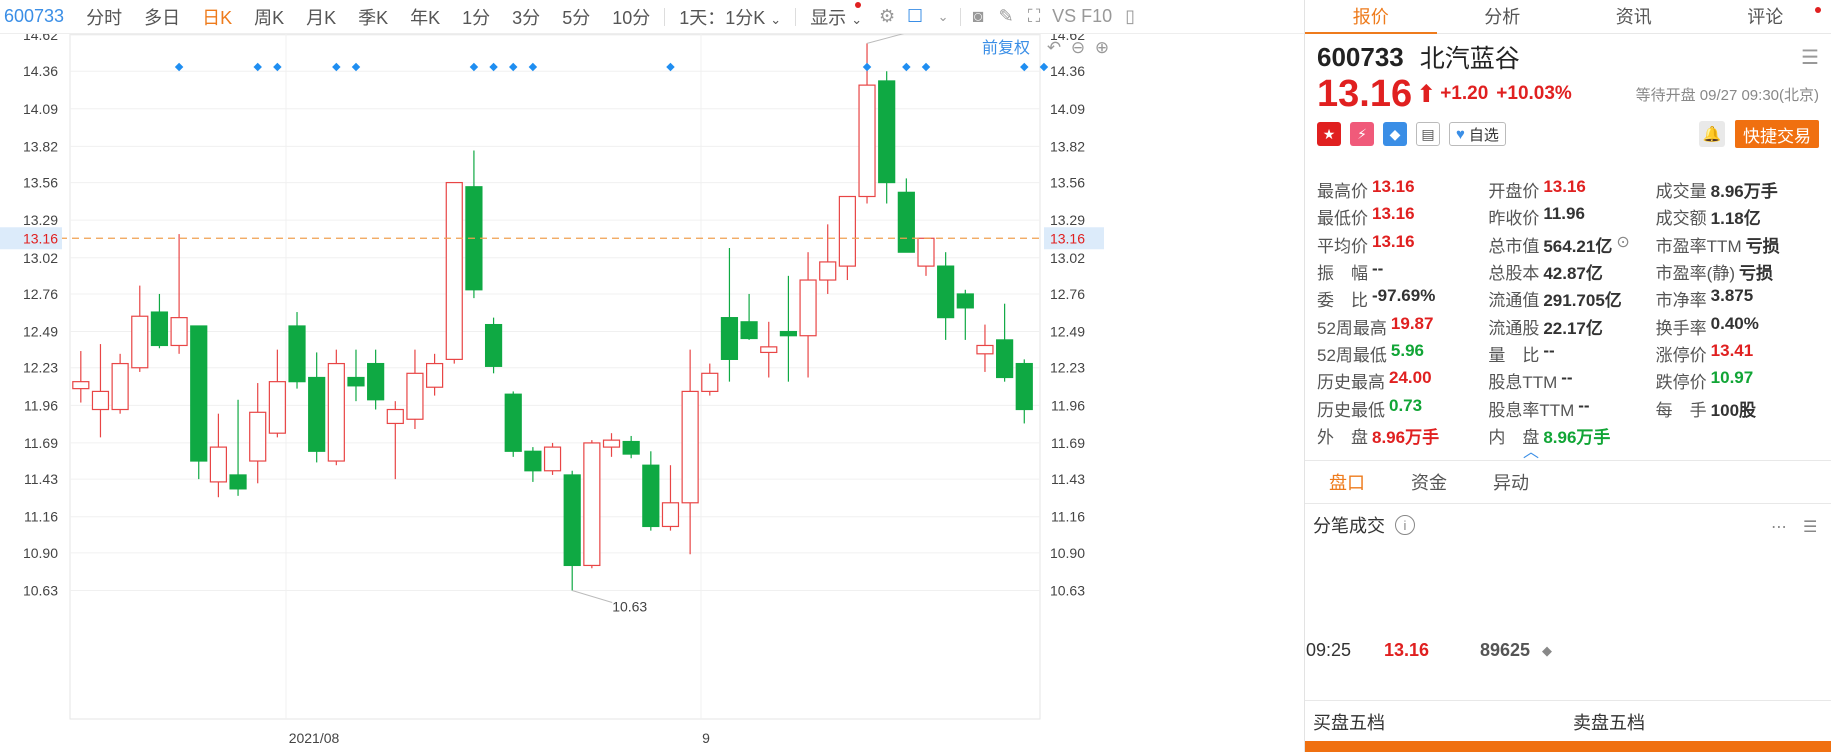 This screenshot has height=752, width=1831. Describe the element at coordinates (1034, 17) in the screenshot. I see `fullscreen-icon: ⛶` at that location.